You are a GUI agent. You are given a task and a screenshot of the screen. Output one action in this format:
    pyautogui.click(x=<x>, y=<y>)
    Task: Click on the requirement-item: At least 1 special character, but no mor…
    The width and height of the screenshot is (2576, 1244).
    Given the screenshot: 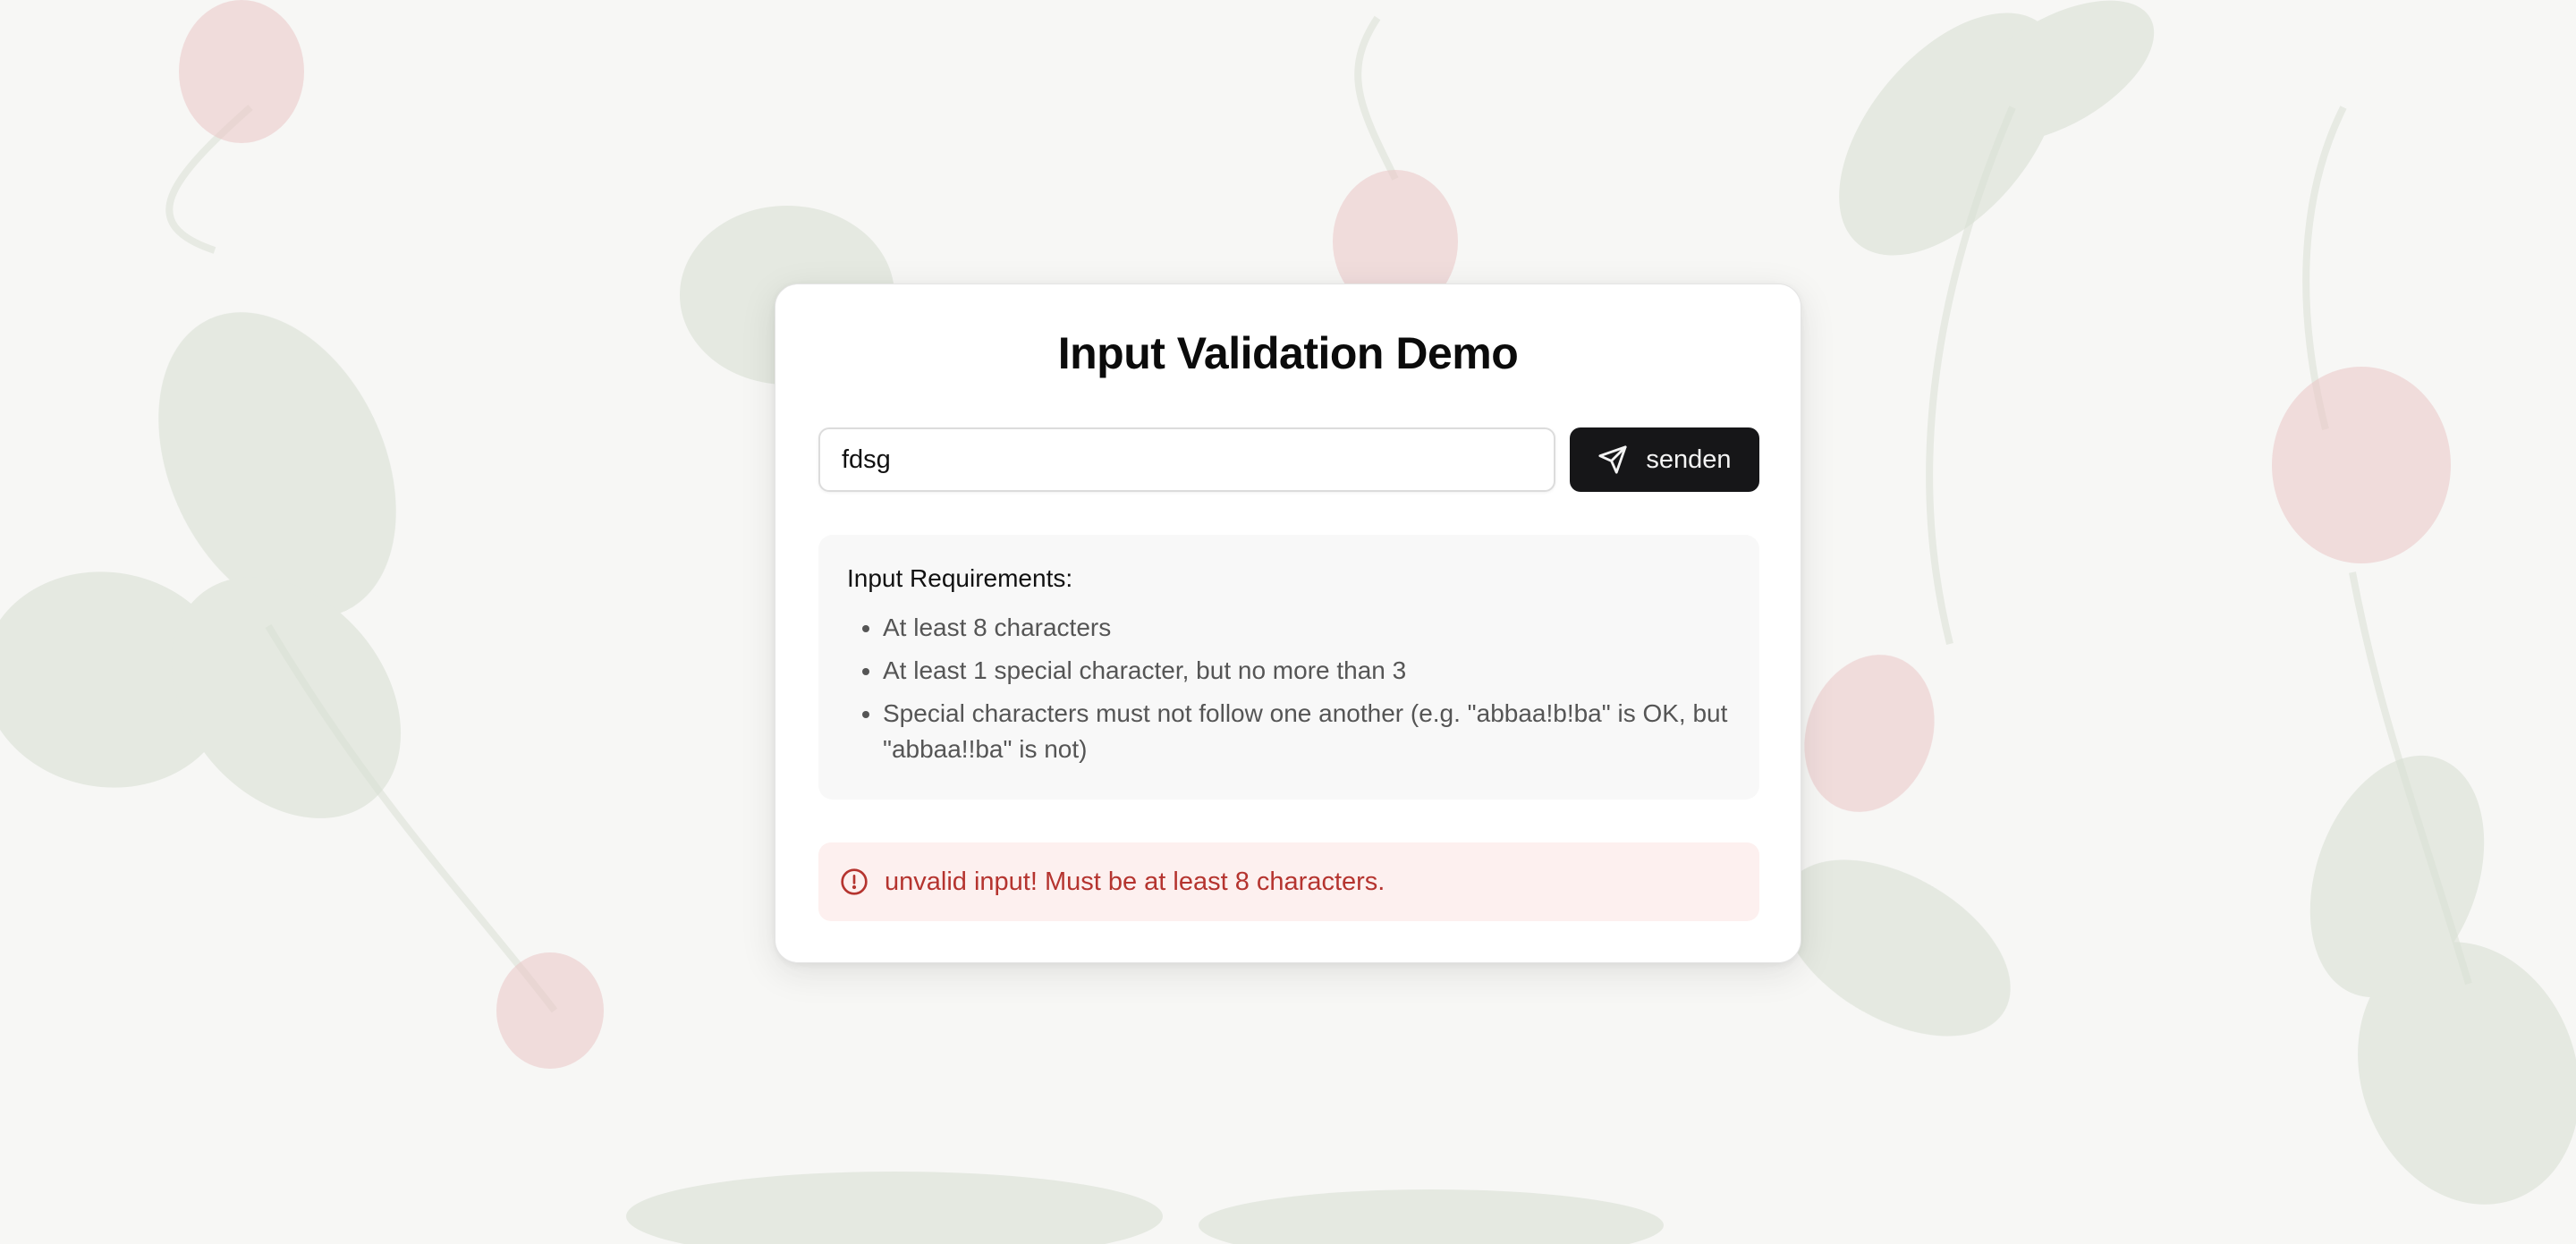 What is the action you would take?
    pyautogui.click(x=1307, y=671)
    